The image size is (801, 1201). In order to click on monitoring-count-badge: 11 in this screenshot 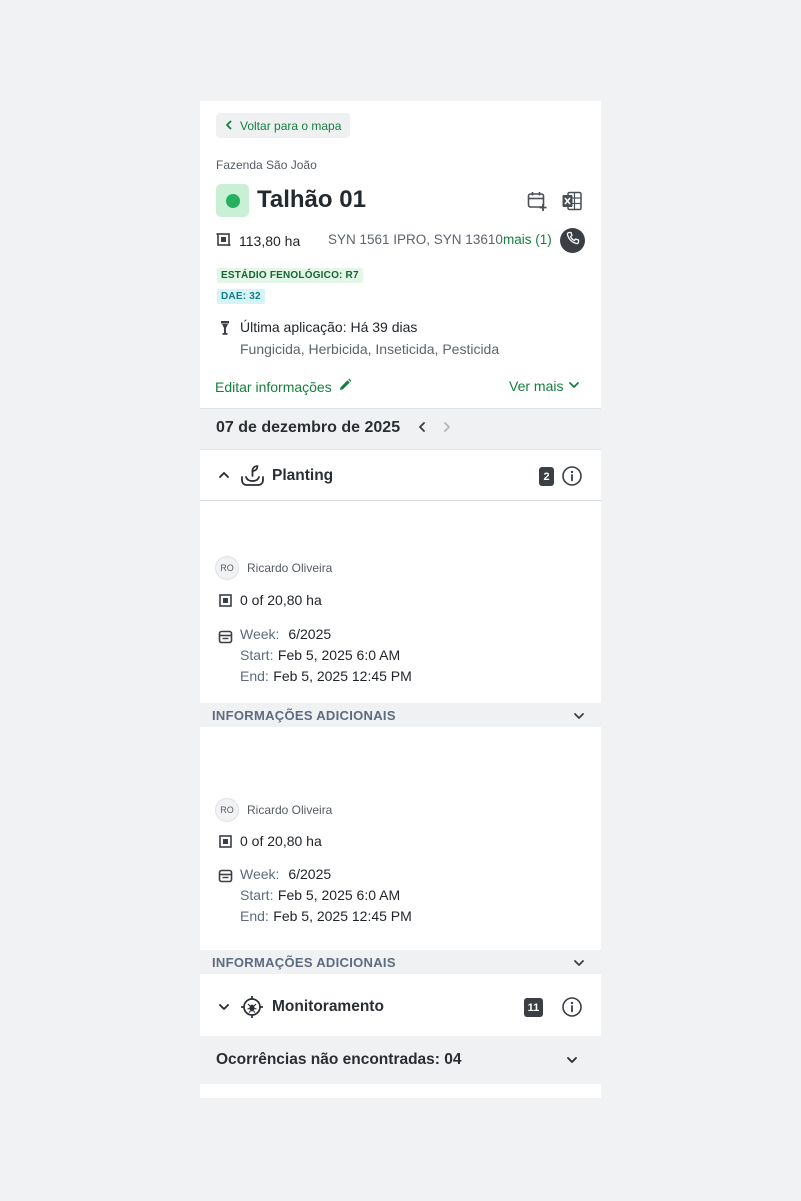, I will do `click(533, 1007)`.